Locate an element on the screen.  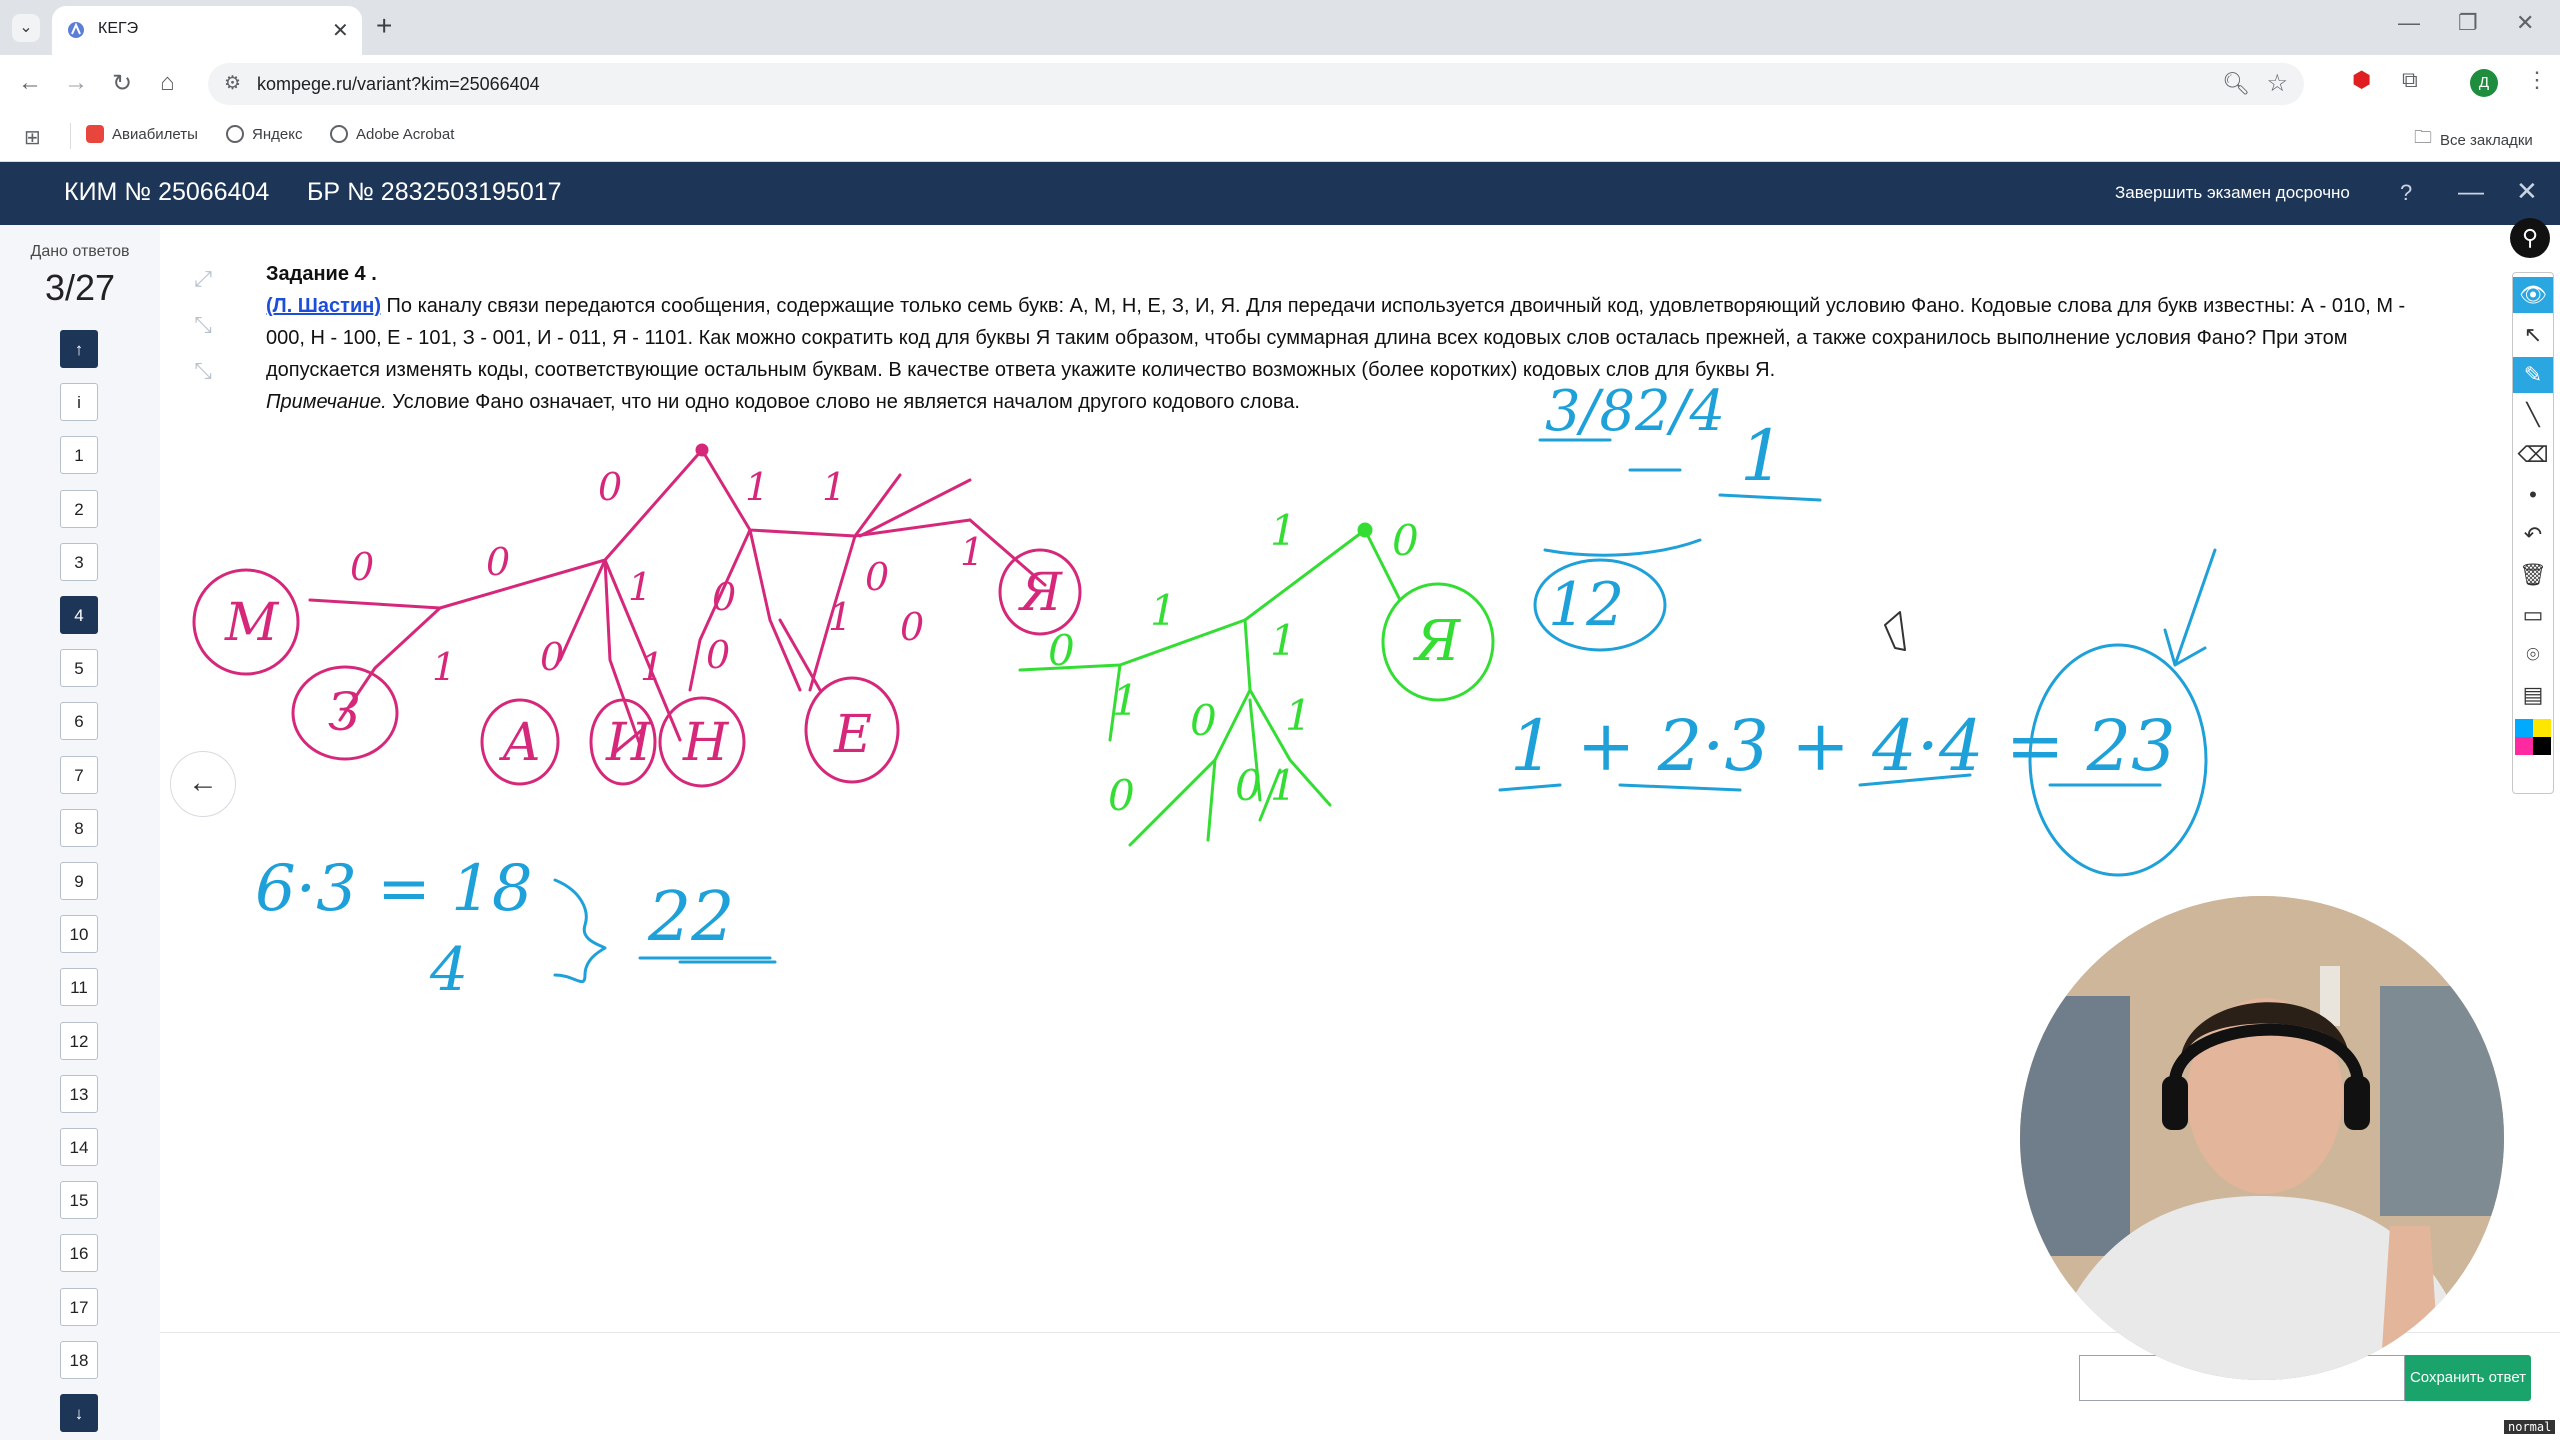
undo-icon: ↶ is located at coordinates (2533, 535).